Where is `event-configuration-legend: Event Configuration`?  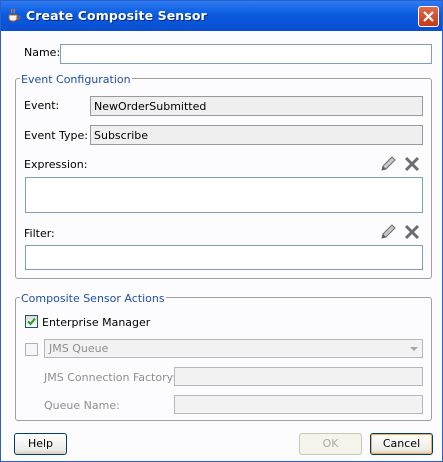
event-configuration-legend: Event Configuration is located at coordinates (76, 79).